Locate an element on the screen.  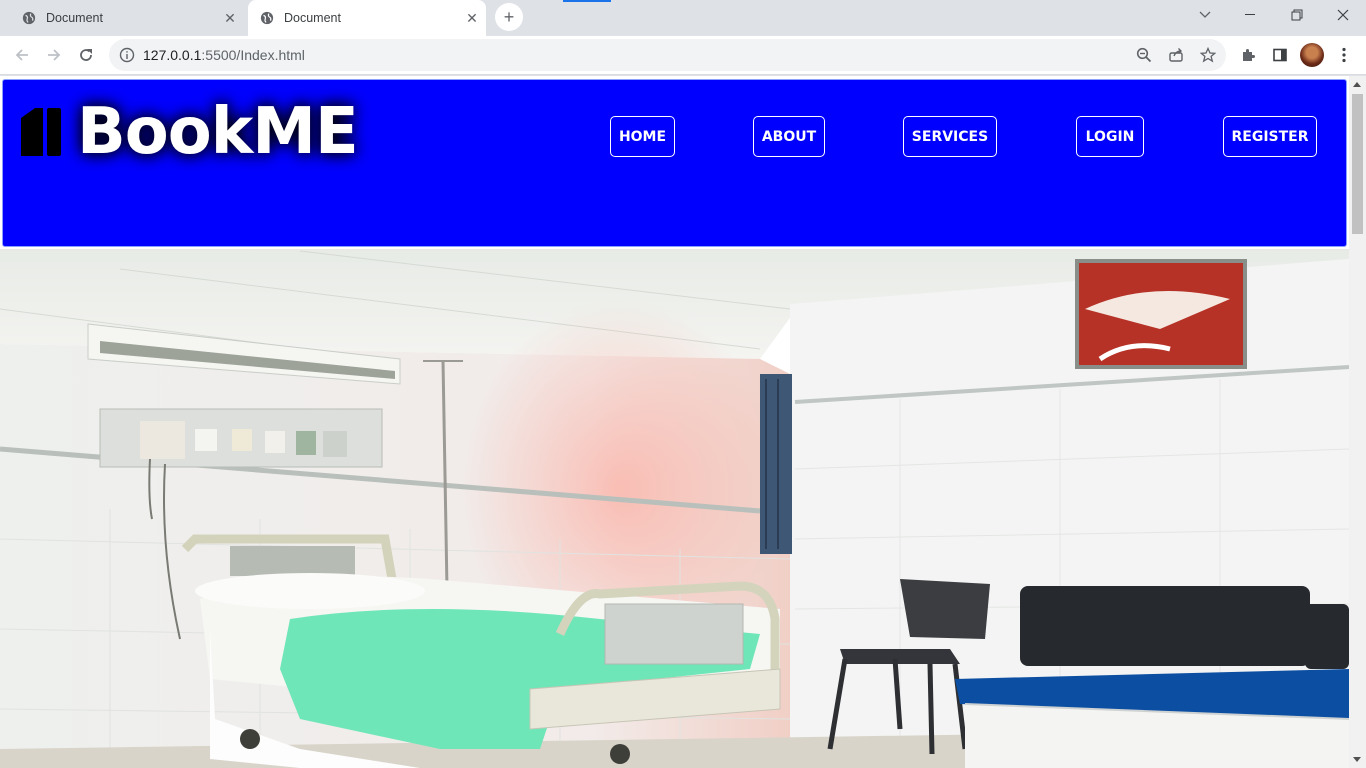
forward-arrow-icon is located at coordinates (54, 55).